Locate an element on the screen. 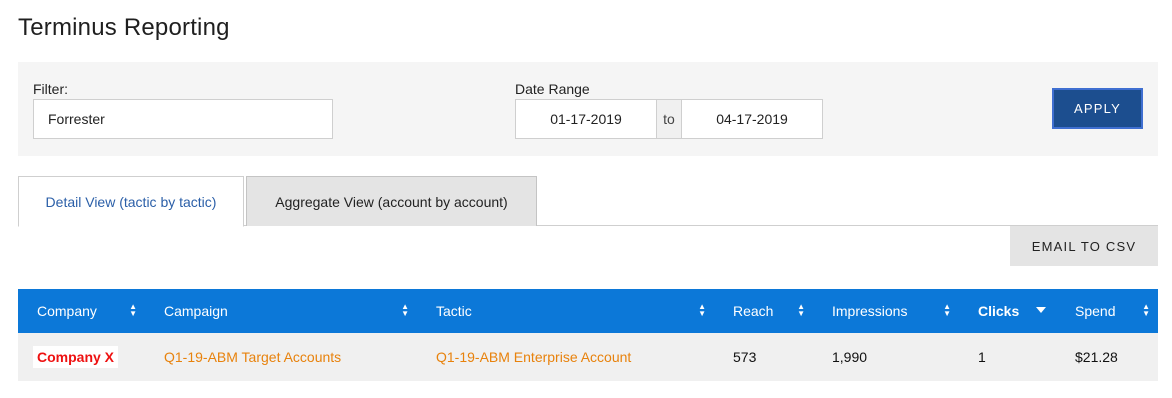  column-header-spend: Spend ▲ ▼ is located at coordinates (1107, 311).